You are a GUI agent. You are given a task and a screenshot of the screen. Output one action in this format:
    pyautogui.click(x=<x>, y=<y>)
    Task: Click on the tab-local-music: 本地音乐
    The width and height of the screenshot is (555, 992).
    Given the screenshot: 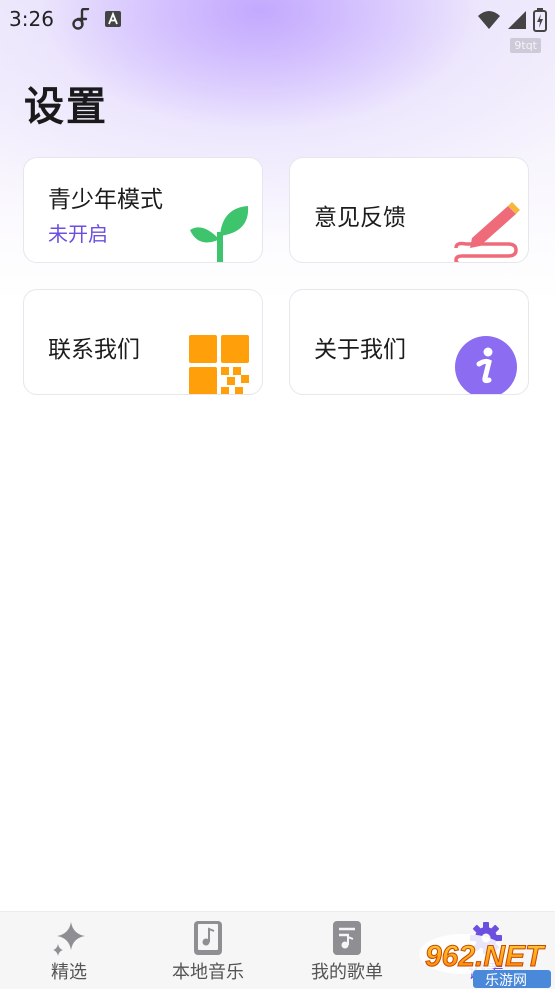 What is the action you would take?
    pyautogui.click(x=208, y=950)
    